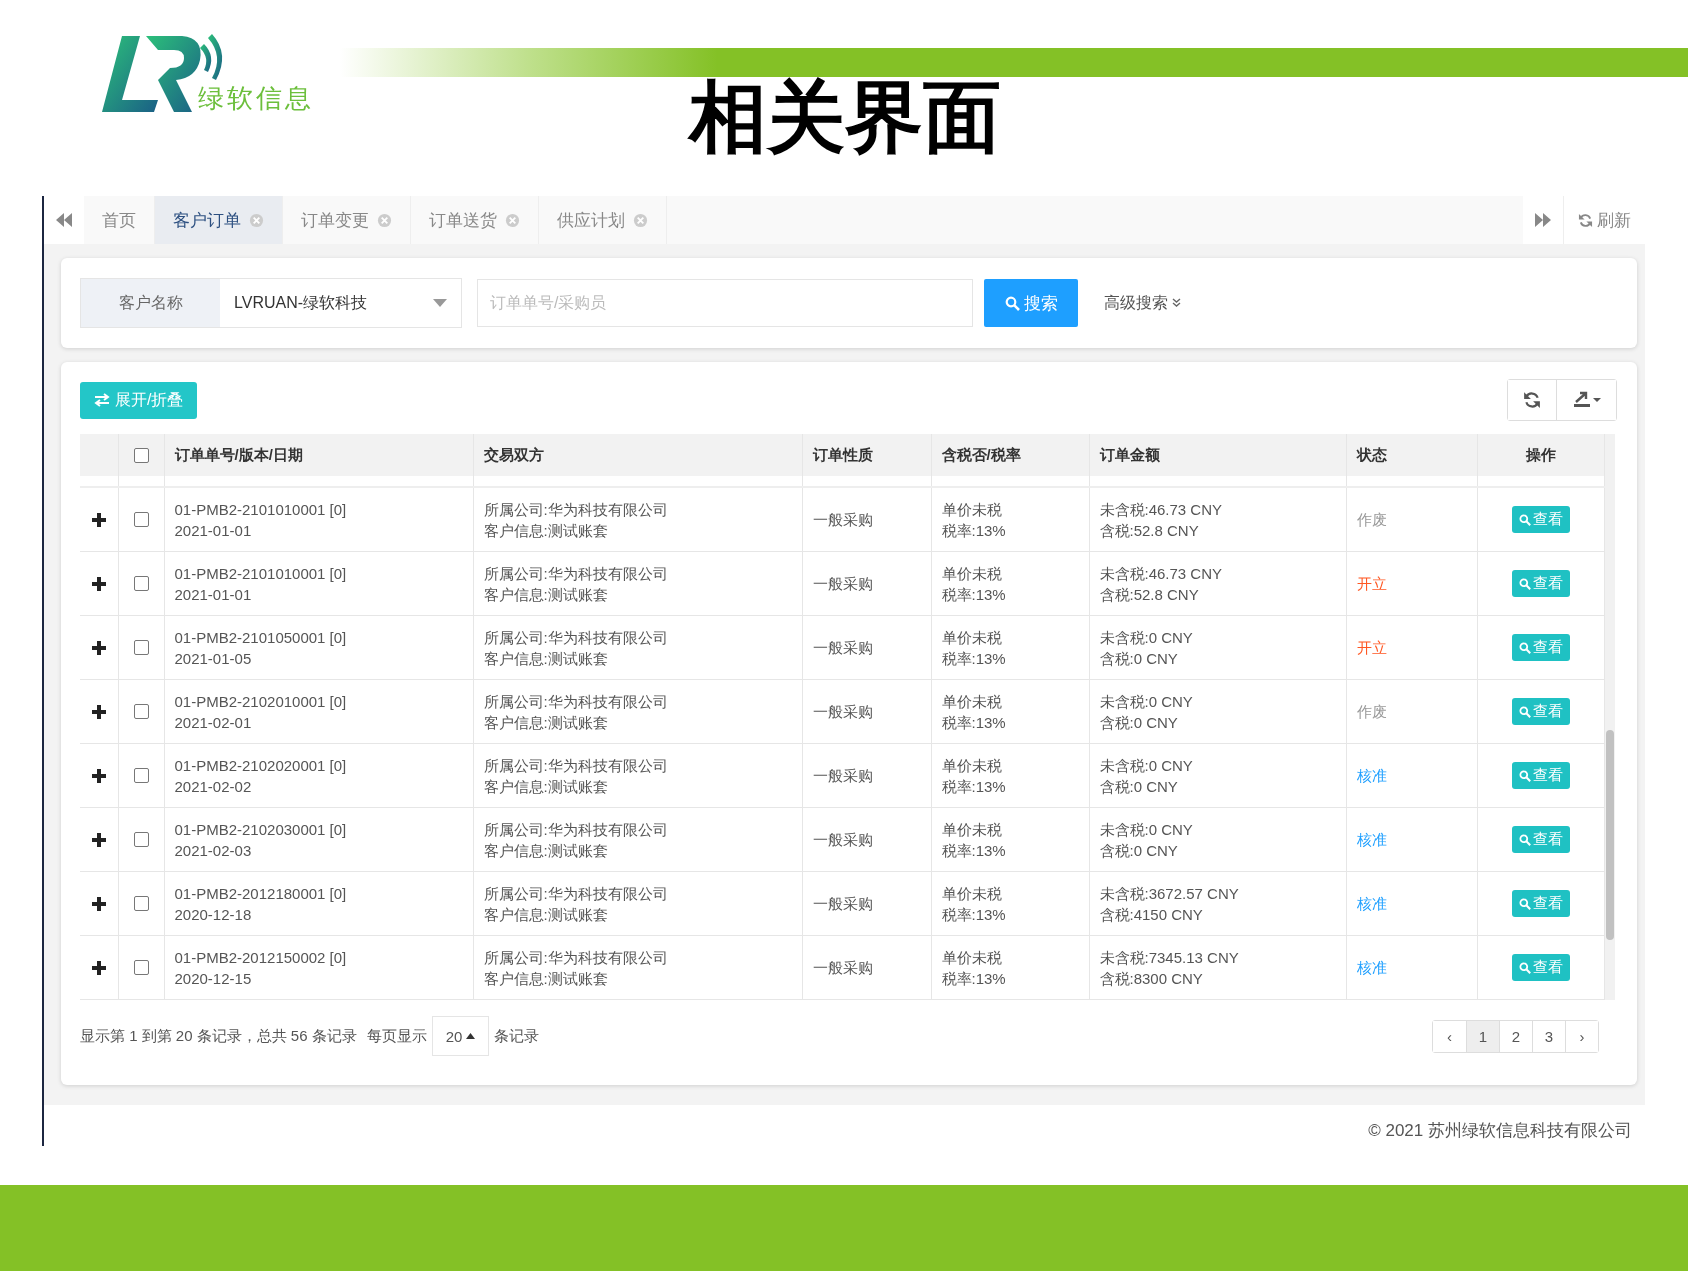 Image resolution: width=1688 pixels, height=1271 pixels. I want to click on slide-title: 相关界面, so click(844, 117).